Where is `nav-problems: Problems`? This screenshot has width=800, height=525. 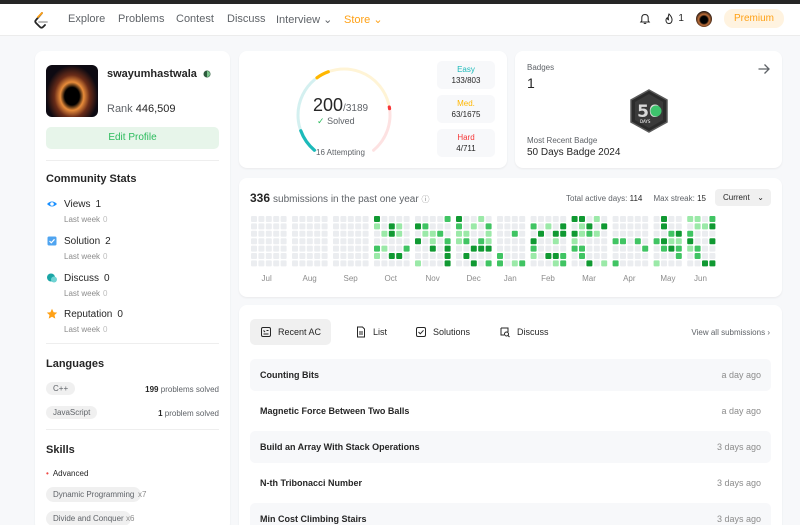 nav-problems: Problems is located at coordinates (141, 19).